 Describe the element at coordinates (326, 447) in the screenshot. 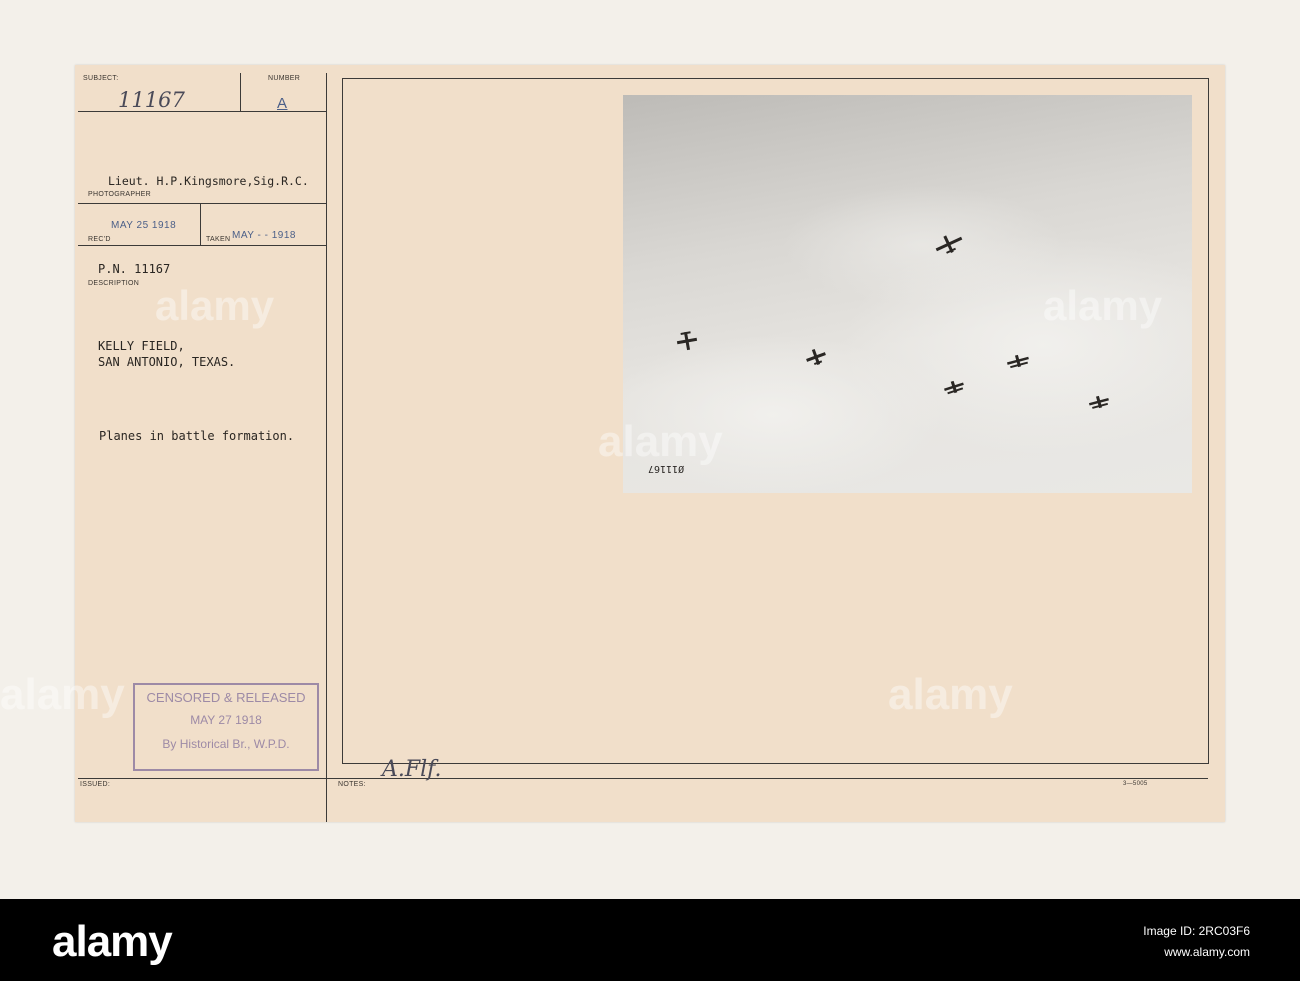

I see `left-column-divider` at that location.